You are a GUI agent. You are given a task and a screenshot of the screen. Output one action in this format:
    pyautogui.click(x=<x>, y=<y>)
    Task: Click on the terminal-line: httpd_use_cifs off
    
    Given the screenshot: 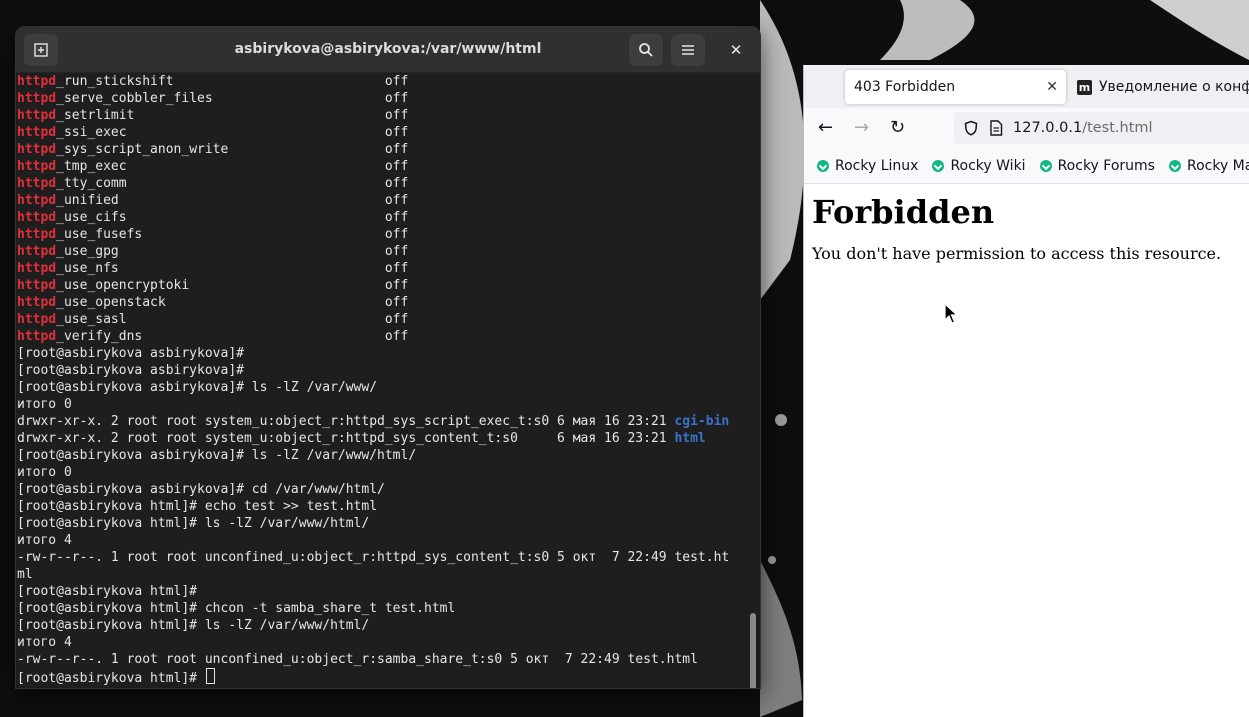 What is the action you would take?
    pyautogui.click(x=381, y=217)
    